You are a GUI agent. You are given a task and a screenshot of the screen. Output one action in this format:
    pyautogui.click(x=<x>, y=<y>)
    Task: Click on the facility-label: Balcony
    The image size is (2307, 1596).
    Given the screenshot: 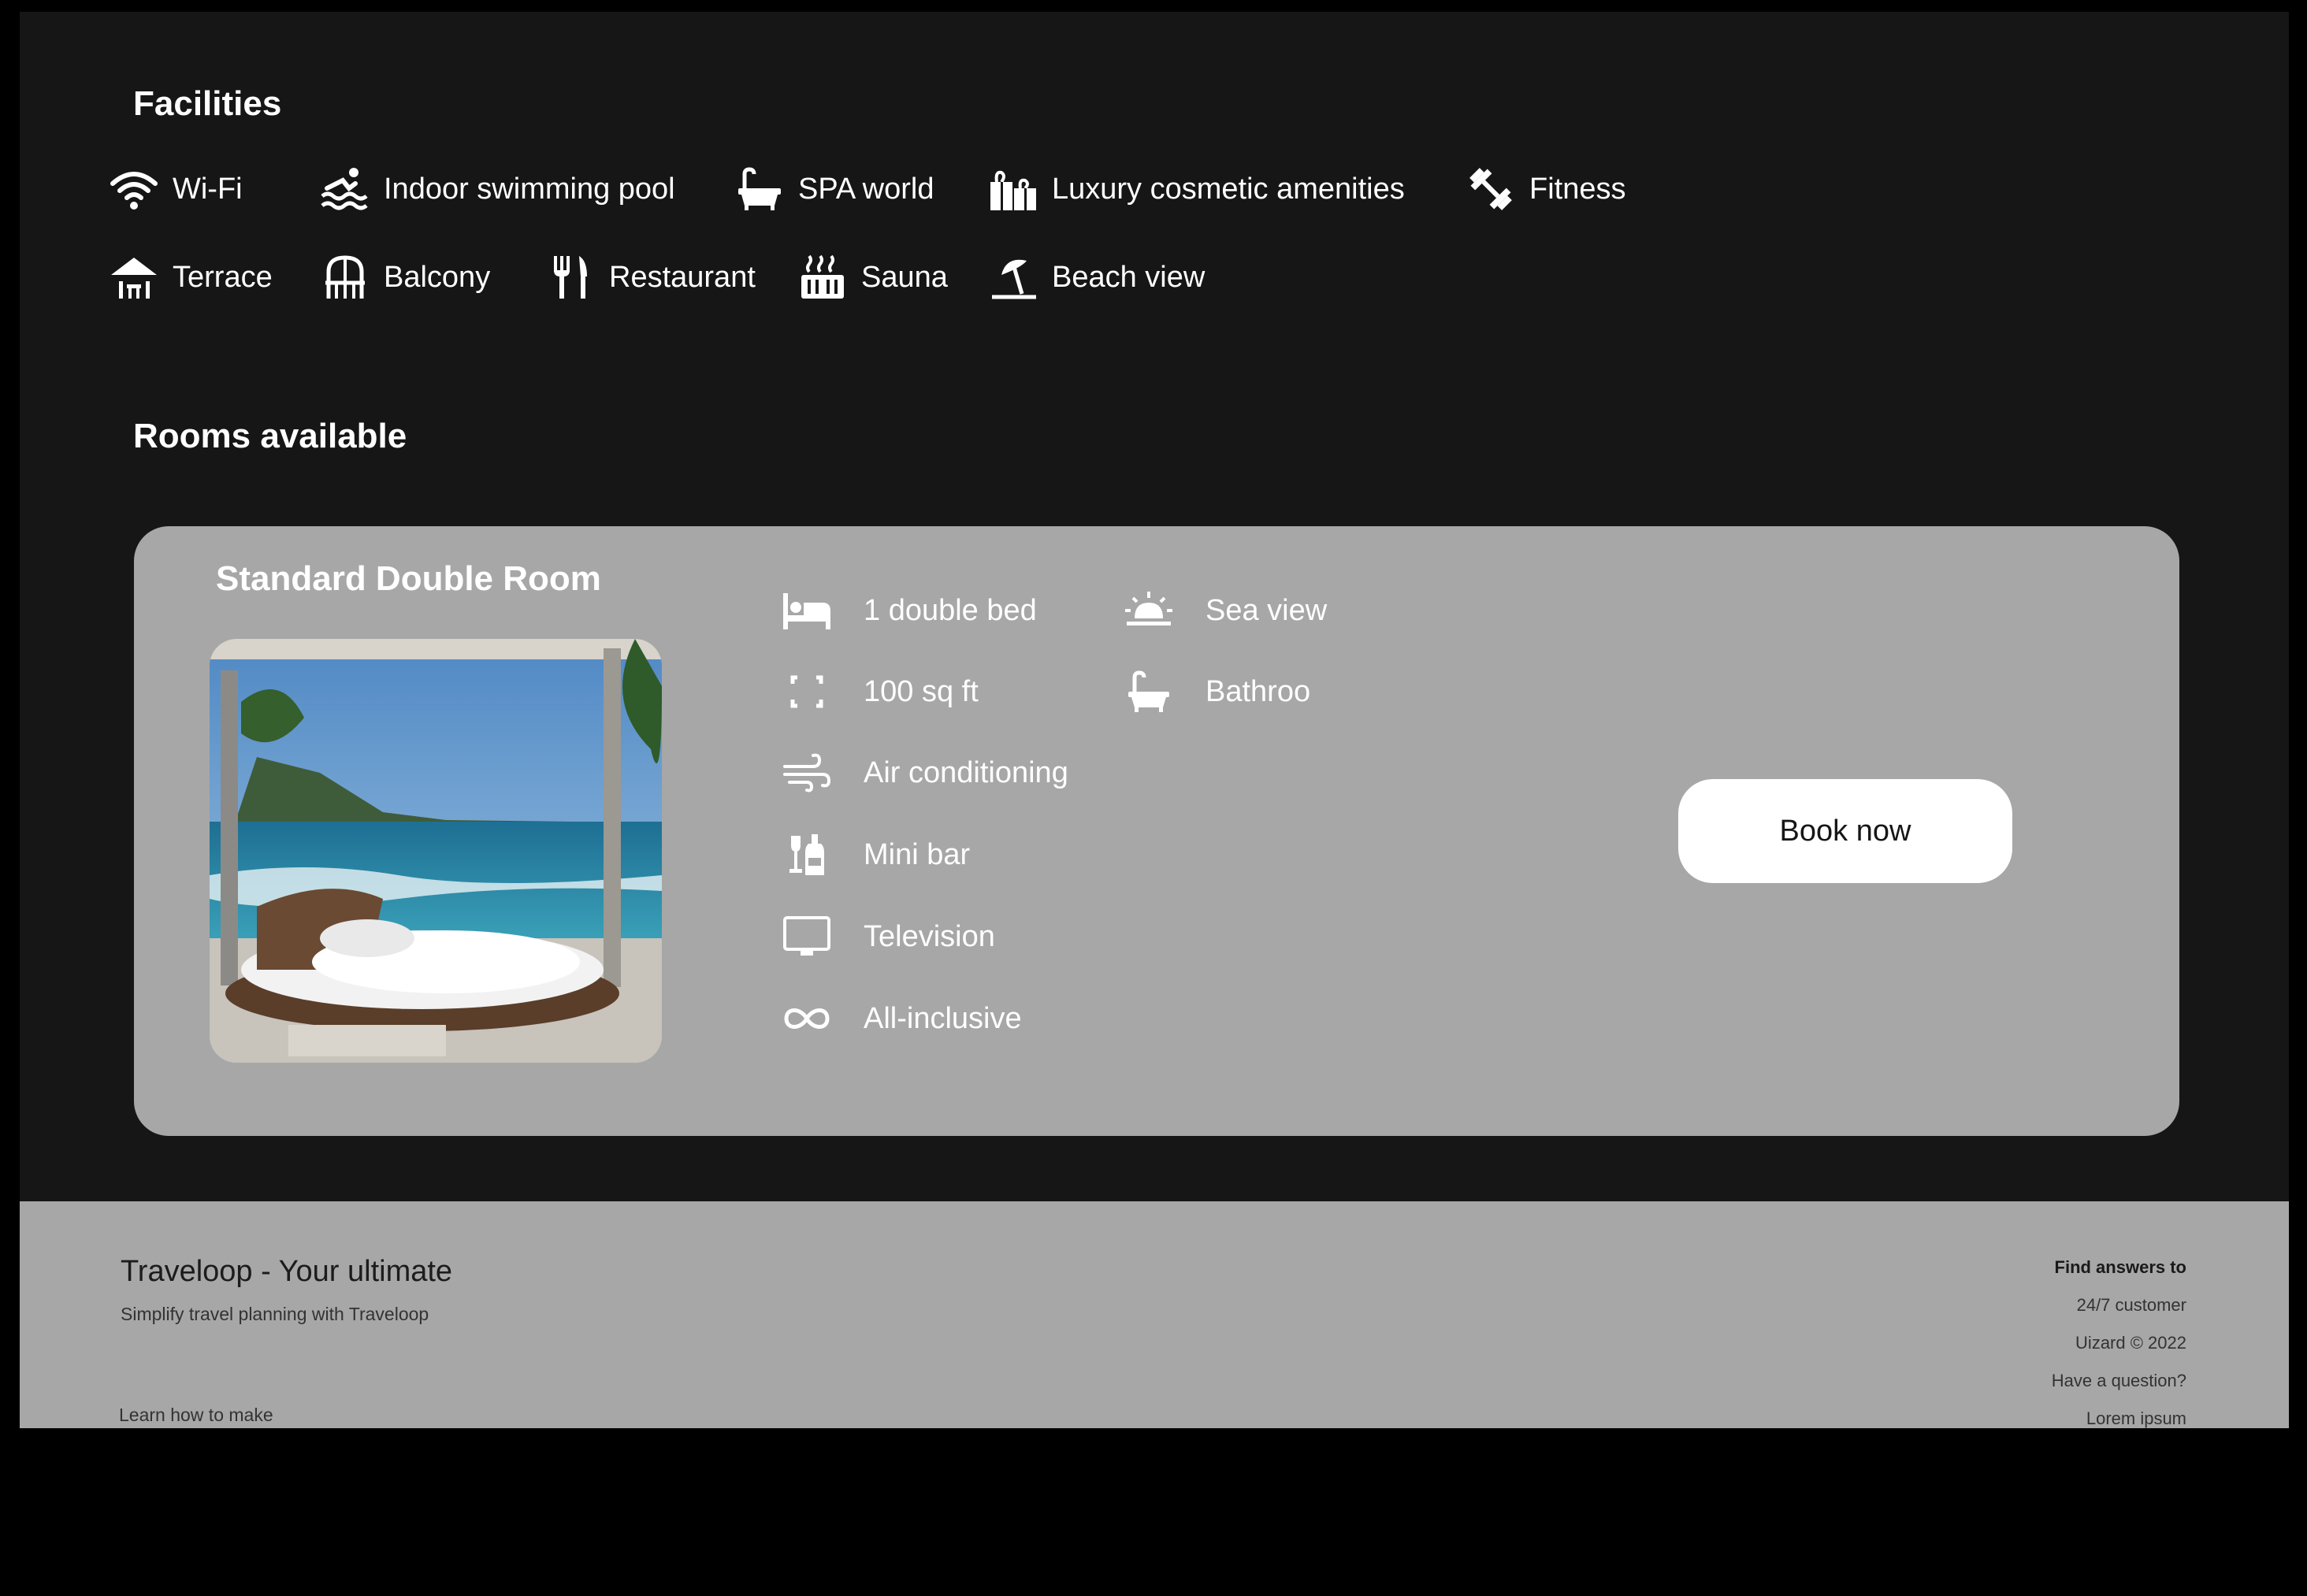 What is the action you would take?
    pyautogui.click(x=437, y=277)
    